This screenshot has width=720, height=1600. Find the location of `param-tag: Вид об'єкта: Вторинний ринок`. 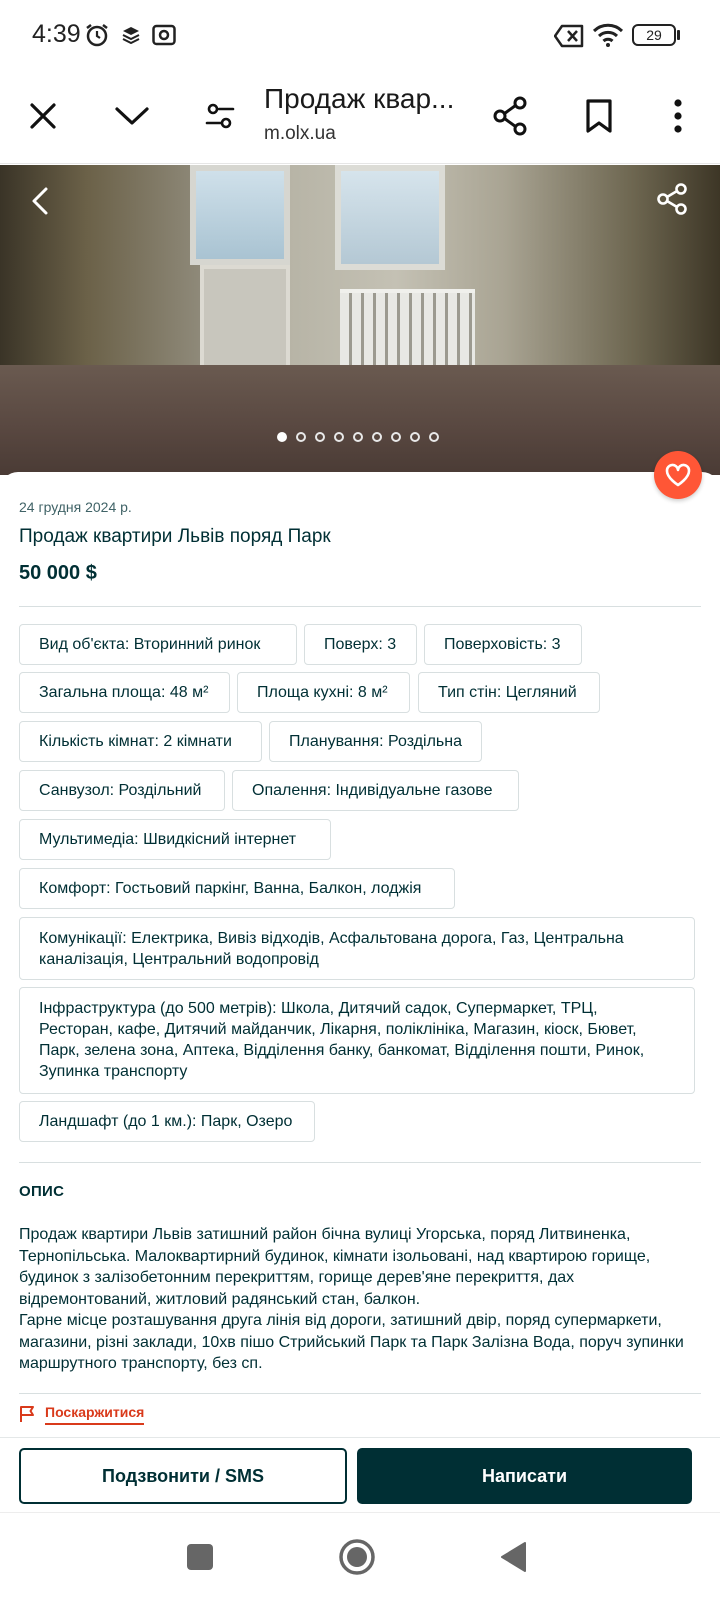

param-tag: Вид об'єкта: Вторинний ринок is located at coordinates (158, 644).